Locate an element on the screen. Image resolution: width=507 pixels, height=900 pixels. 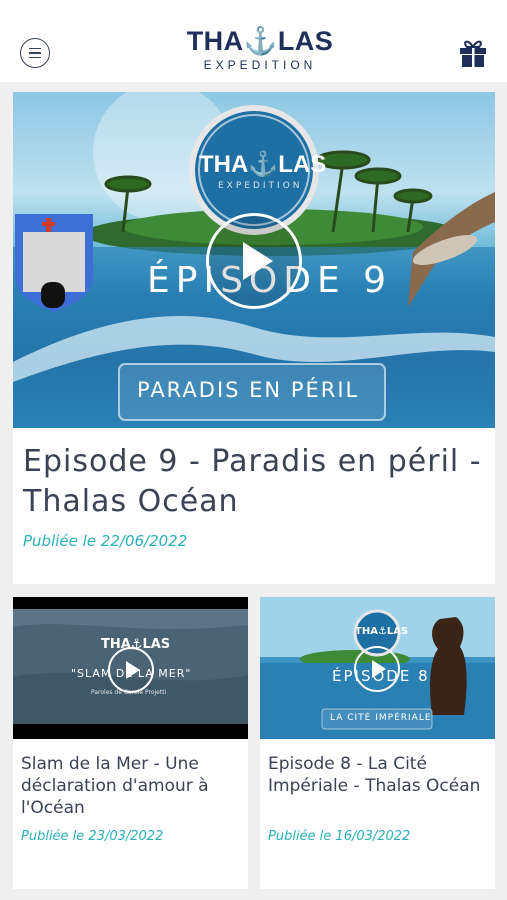
publish-date: Publiée le 16/03/2022 is located at coordinates (339, 836).